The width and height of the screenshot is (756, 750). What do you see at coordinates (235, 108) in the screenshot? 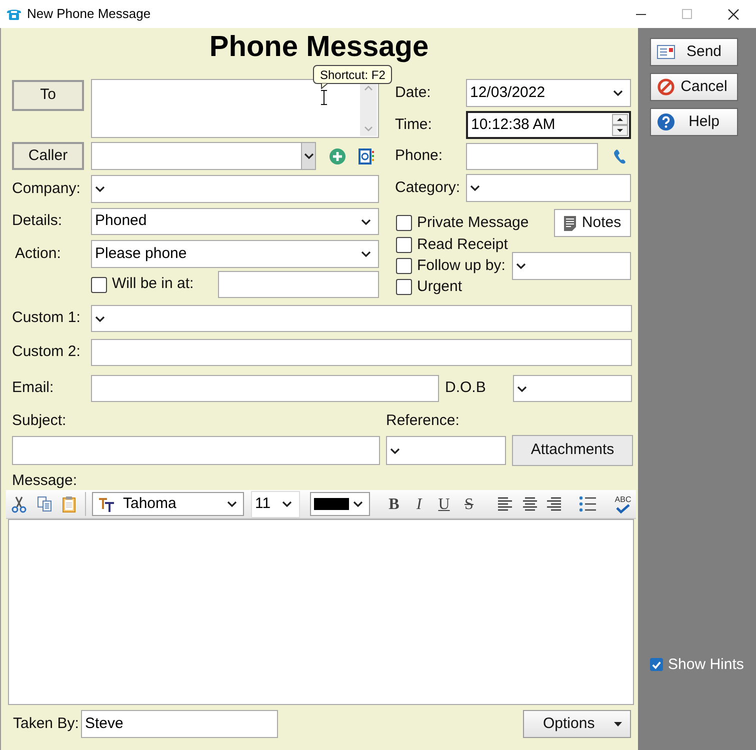
I see `to-field` at bounding box center [235, 108].